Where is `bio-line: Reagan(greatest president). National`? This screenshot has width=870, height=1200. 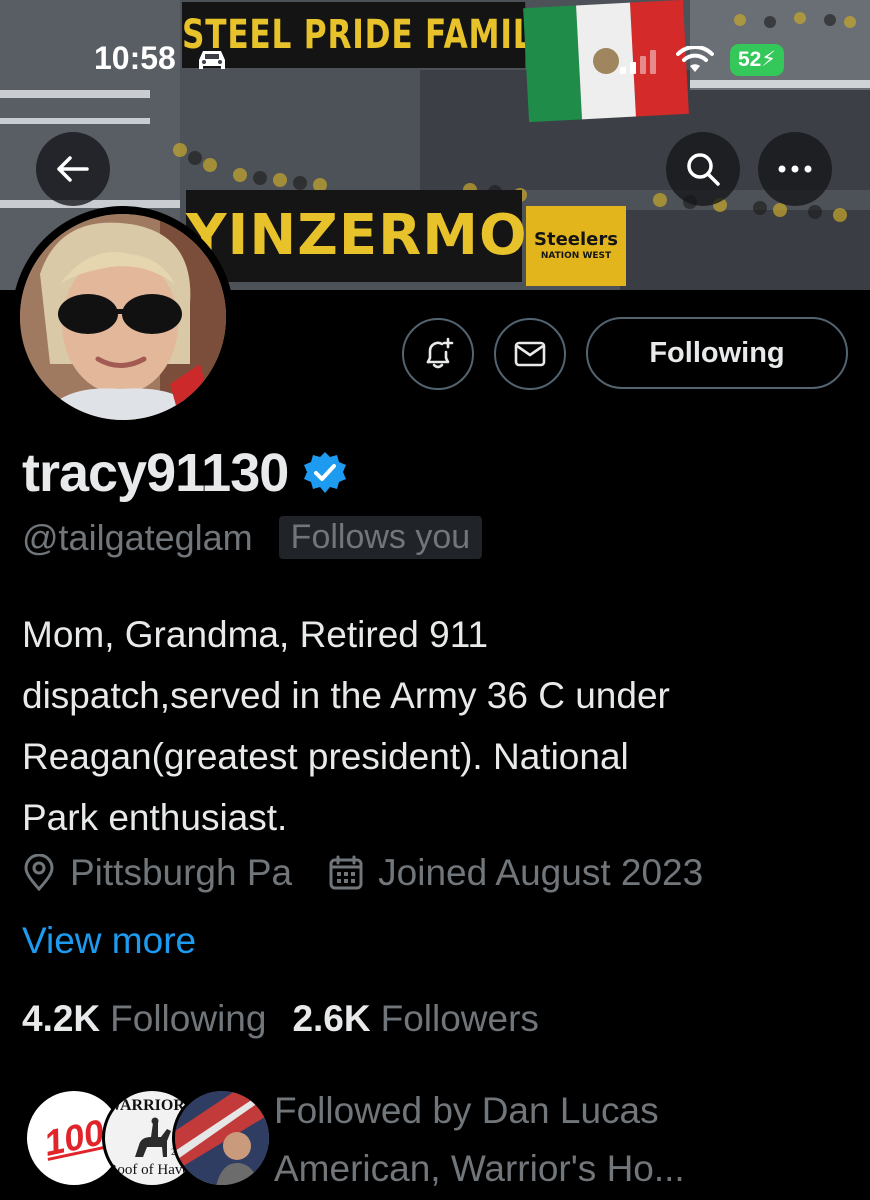 bio-line: Reagan(greatest president). National is located at coordinates (325, 756).